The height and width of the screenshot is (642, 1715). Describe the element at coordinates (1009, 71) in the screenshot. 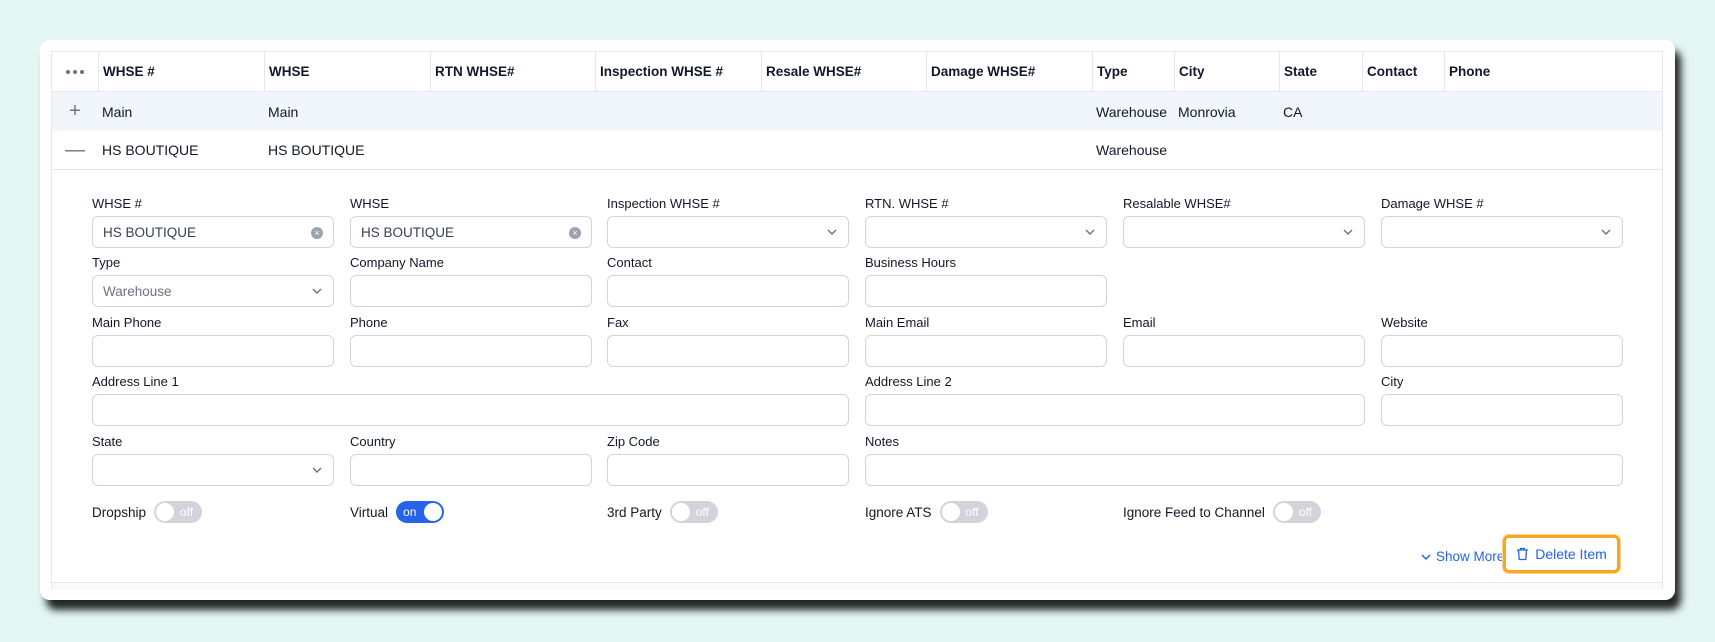

I see `column-header-damage-whse: Damage WHSE#` at that location.